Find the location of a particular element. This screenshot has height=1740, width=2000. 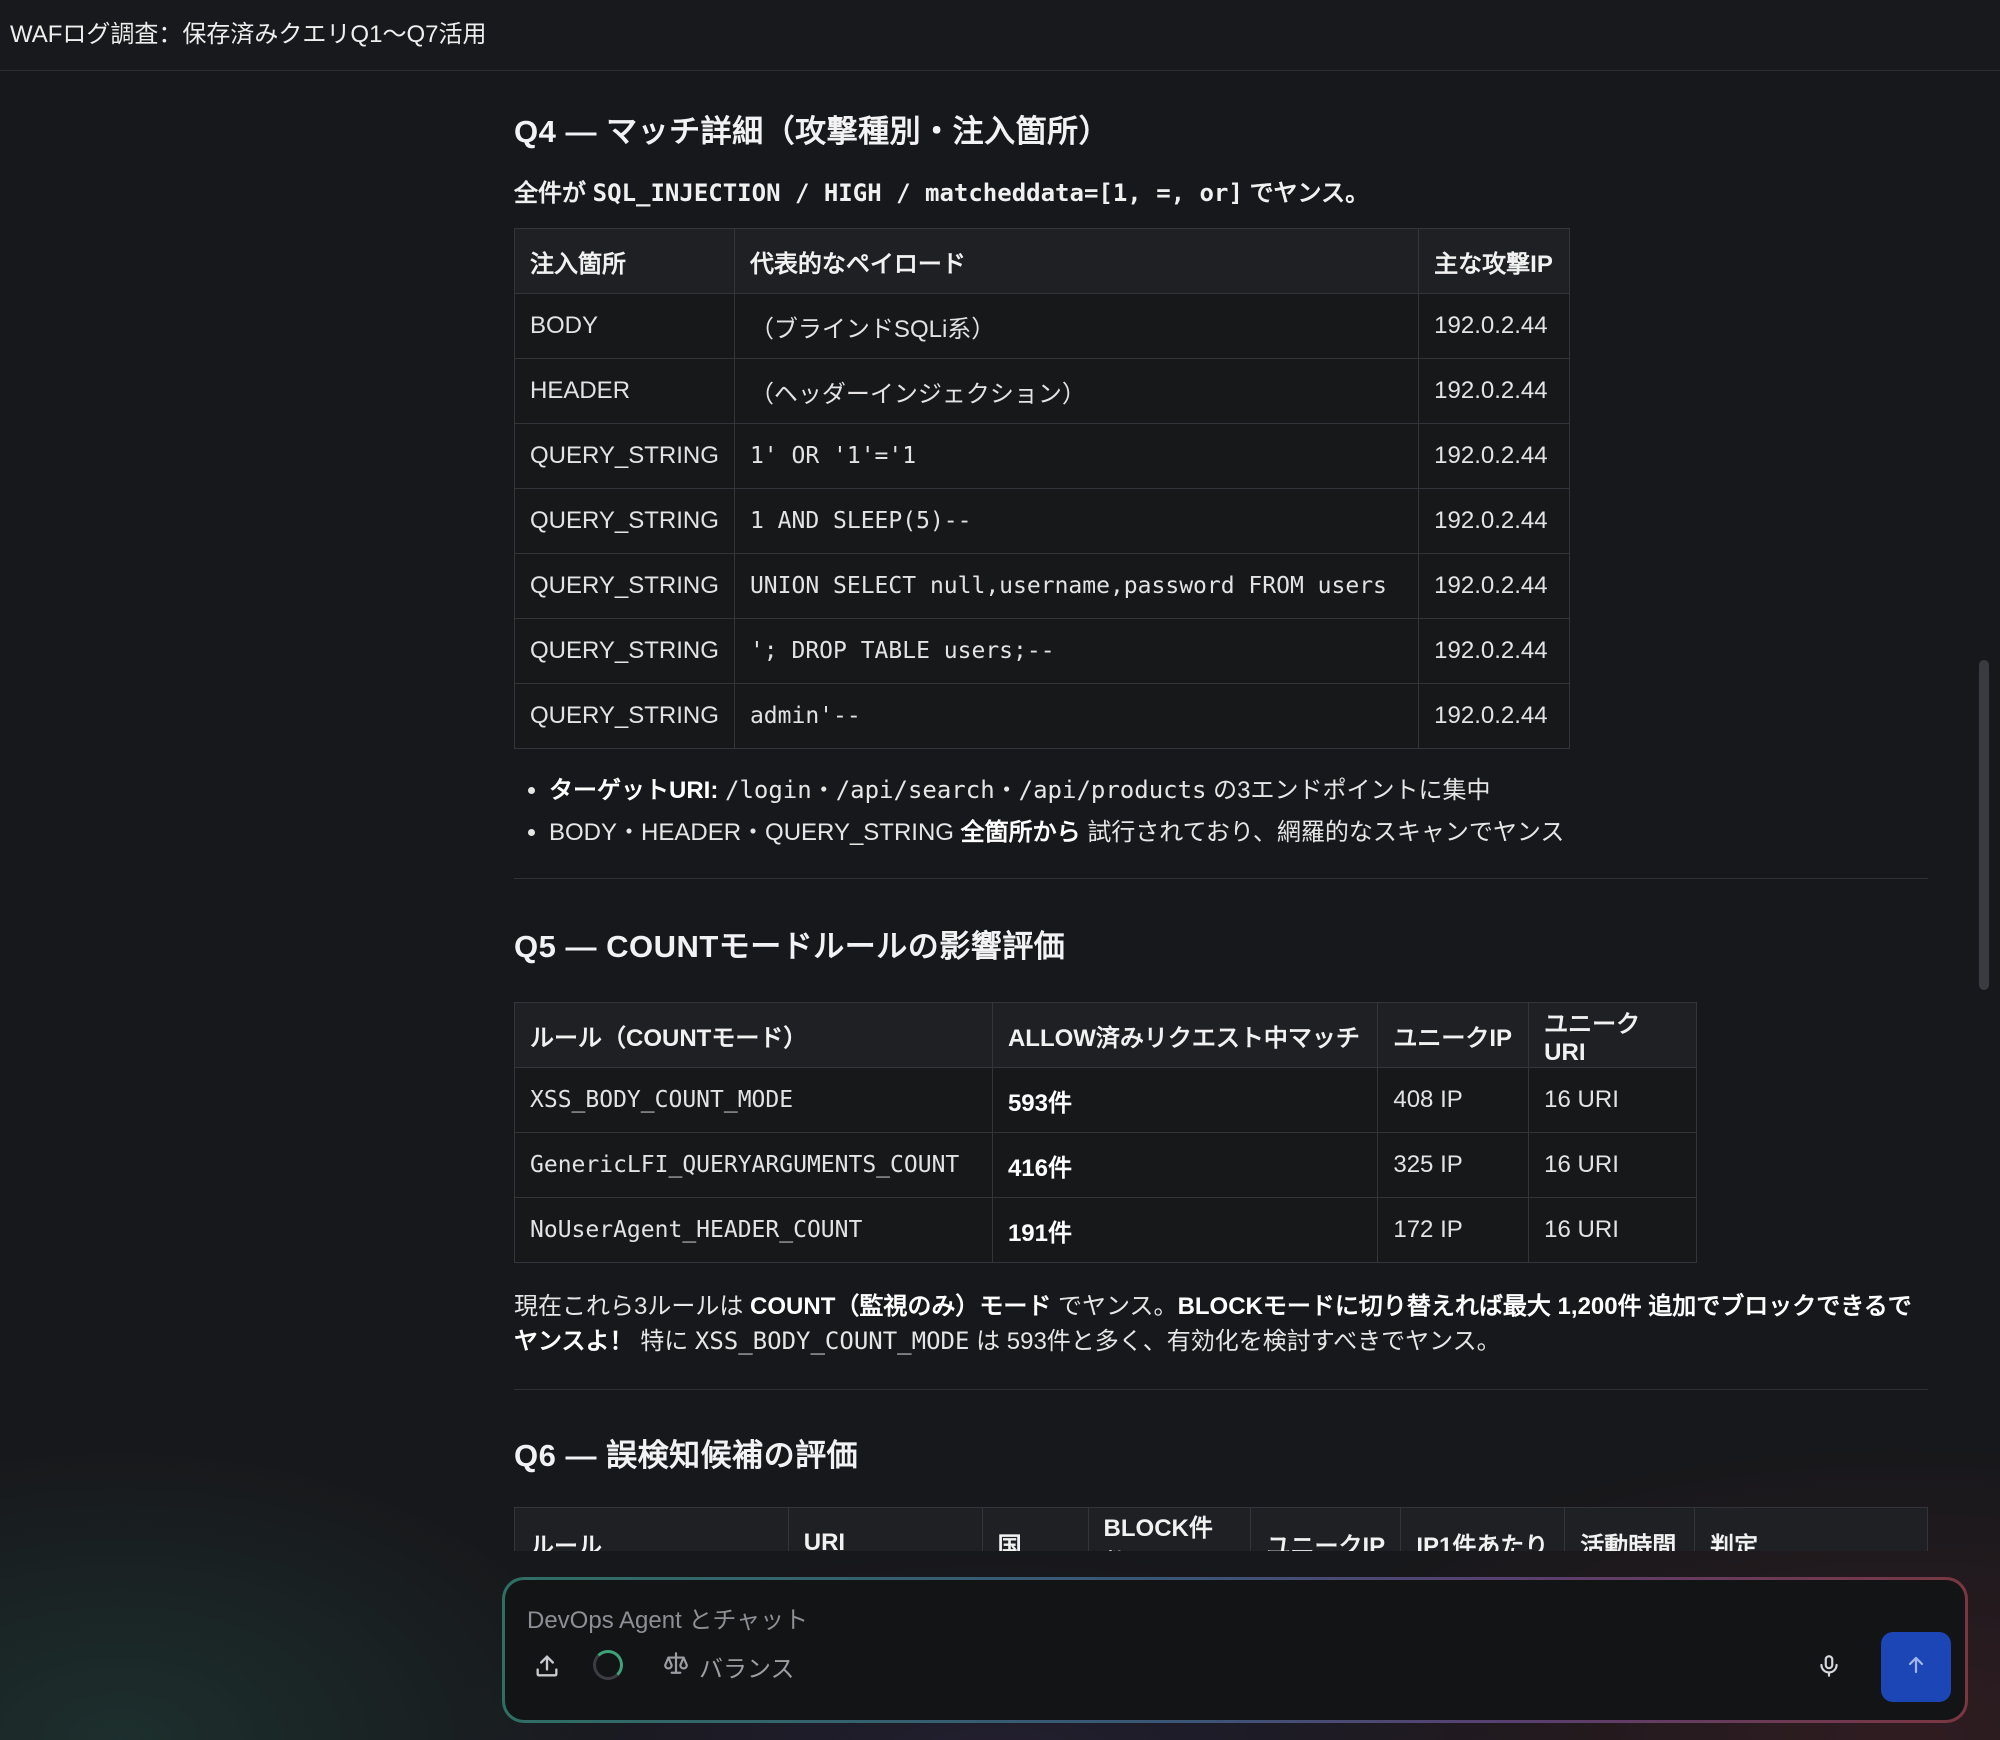

spinner-icon is located at coordinates (608, 1665).